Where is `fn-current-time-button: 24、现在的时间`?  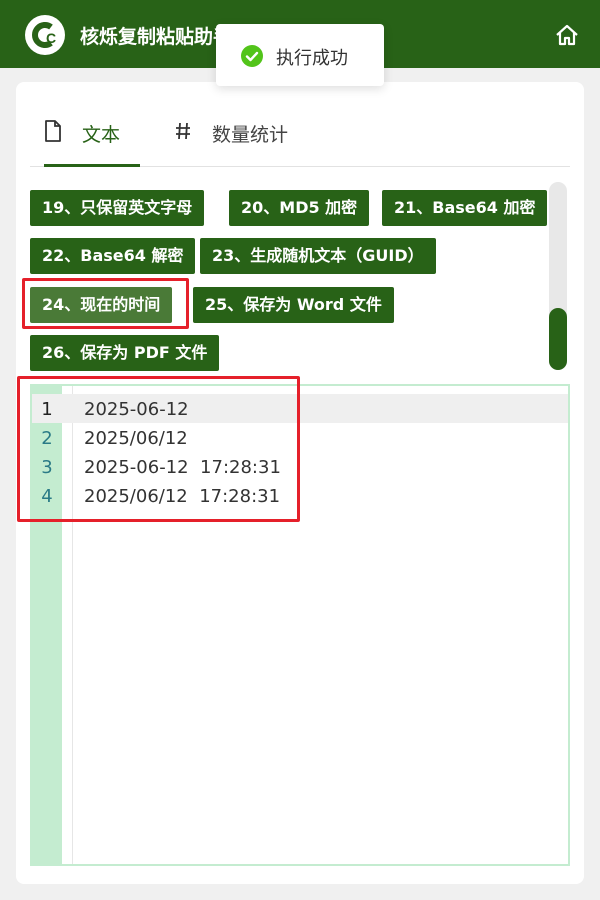
fn-current-time-button: 24、现在的时间 is located at coordinates (101, 305).